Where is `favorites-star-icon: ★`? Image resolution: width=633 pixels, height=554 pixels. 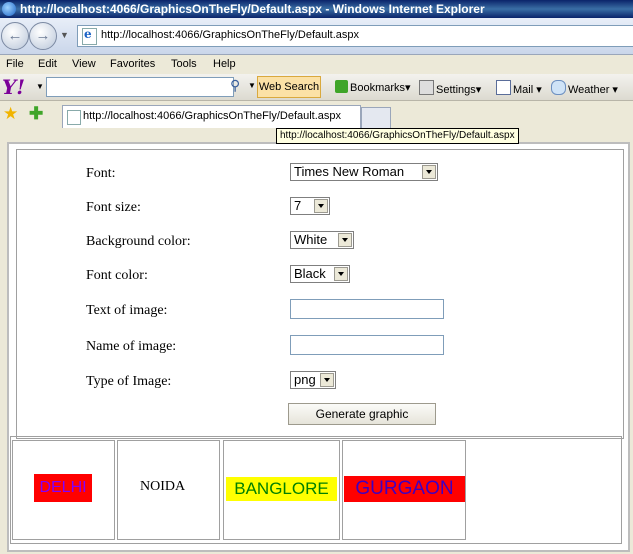
favorites-star-icon: ★ is located at coordinates (10, 114).